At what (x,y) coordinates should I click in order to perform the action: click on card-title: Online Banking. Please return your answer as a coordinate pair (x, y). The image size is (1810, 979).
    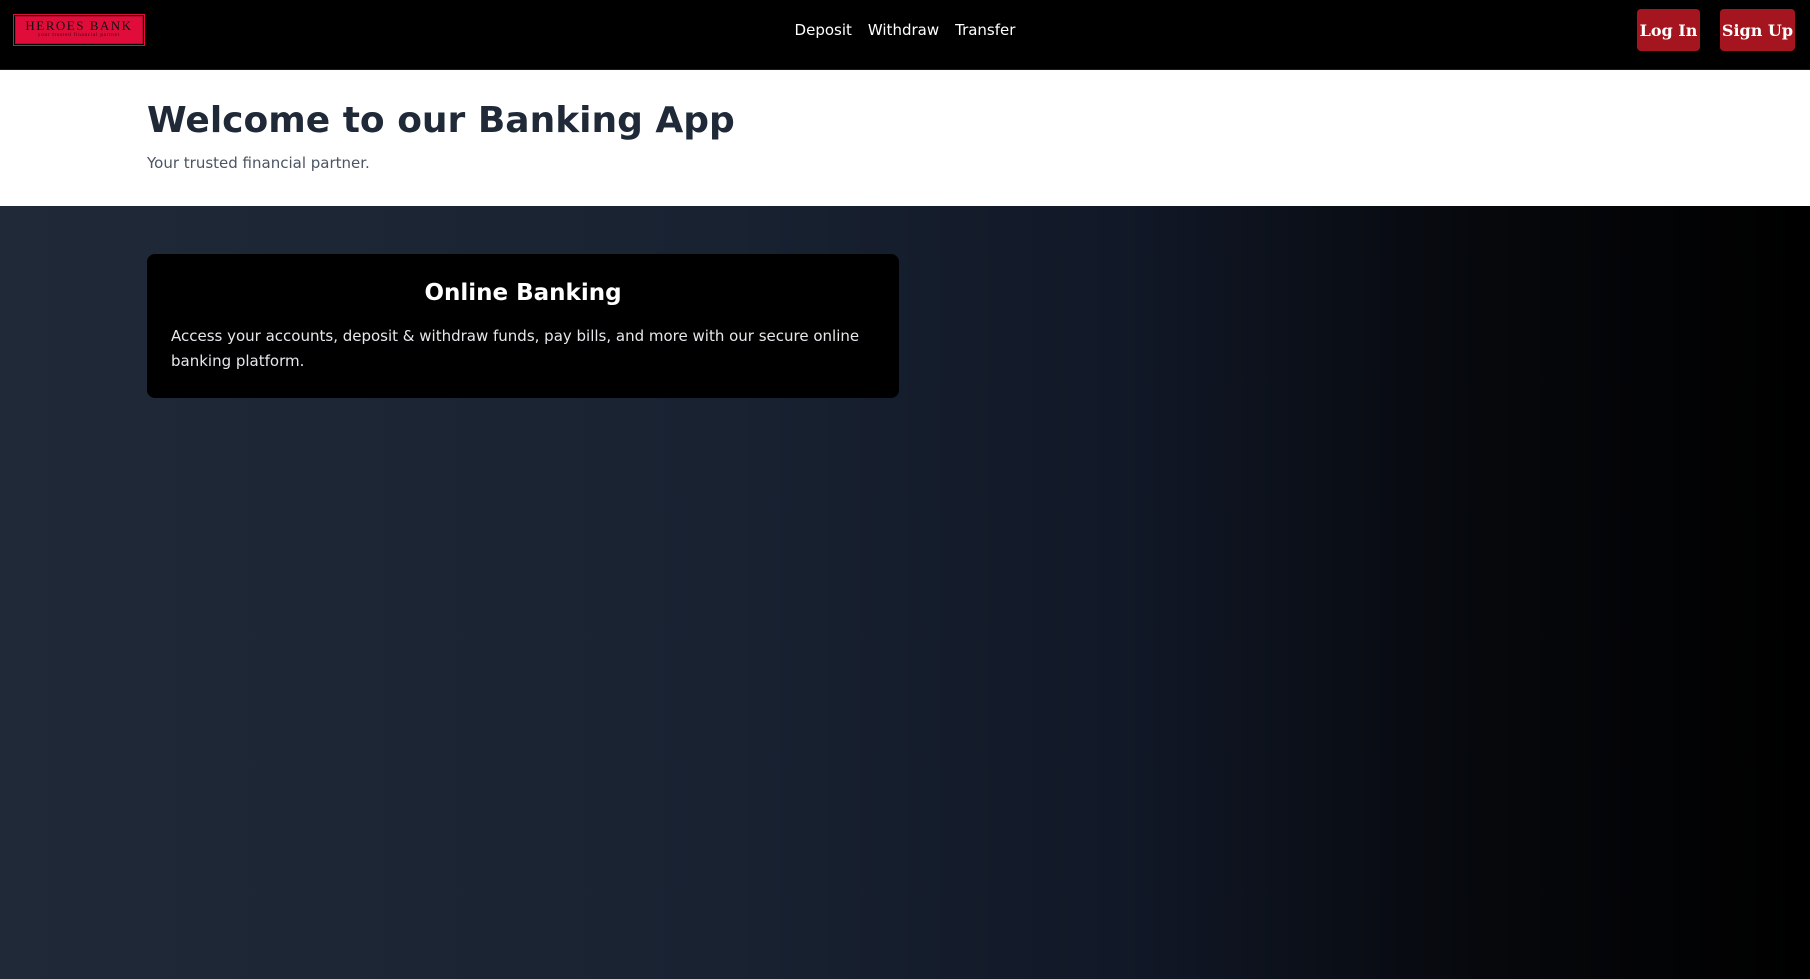
    Looking at the image, I should click on (523, 293).